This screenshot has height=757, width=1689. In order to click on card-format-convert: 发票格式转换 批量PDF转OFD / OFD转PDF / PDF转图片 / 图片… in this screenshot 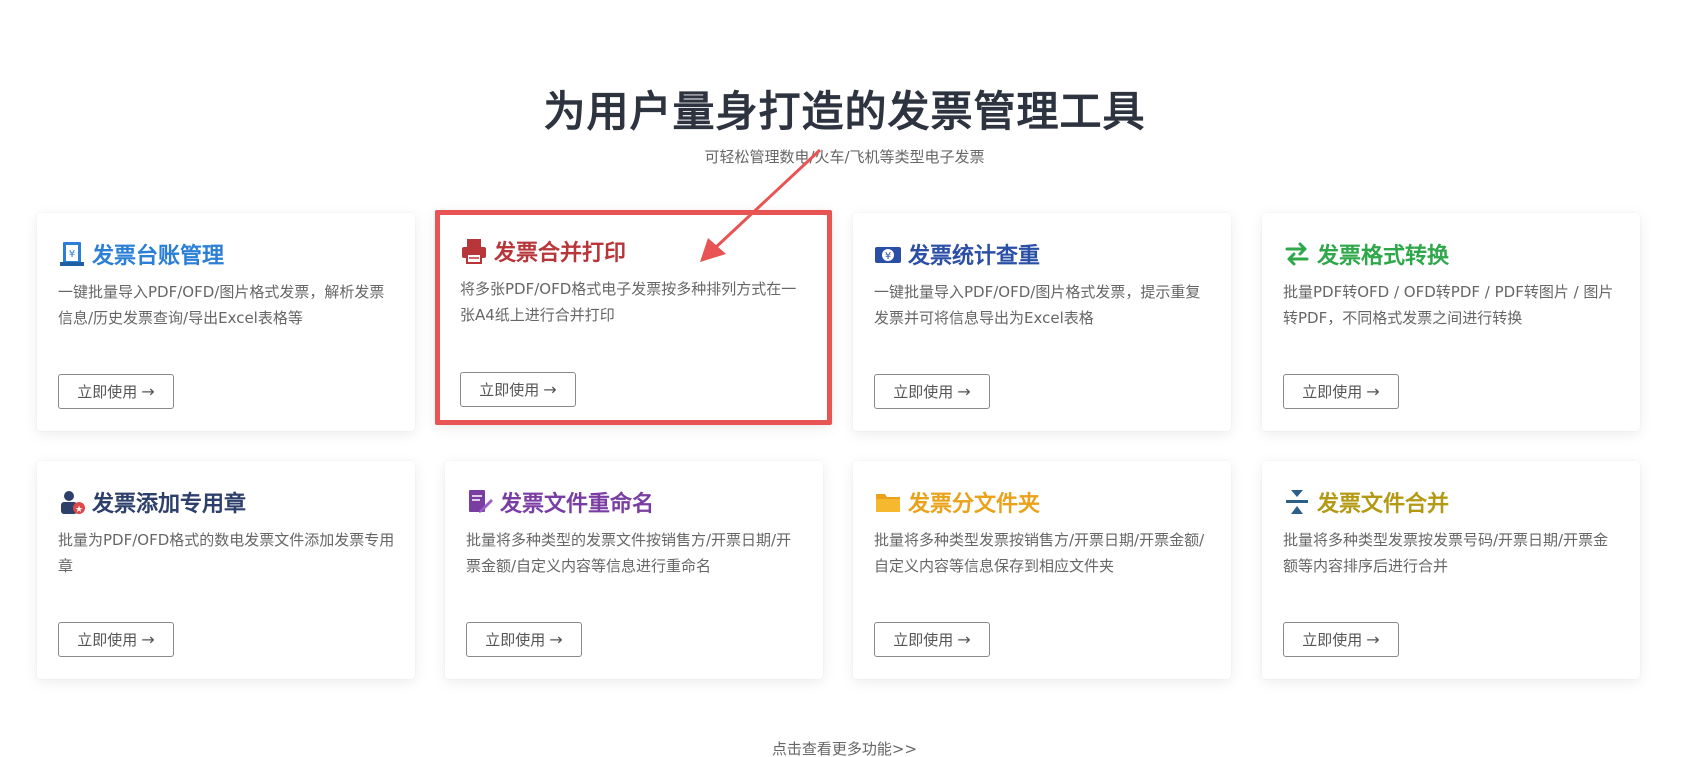, I will do `click(1451, 322)`.